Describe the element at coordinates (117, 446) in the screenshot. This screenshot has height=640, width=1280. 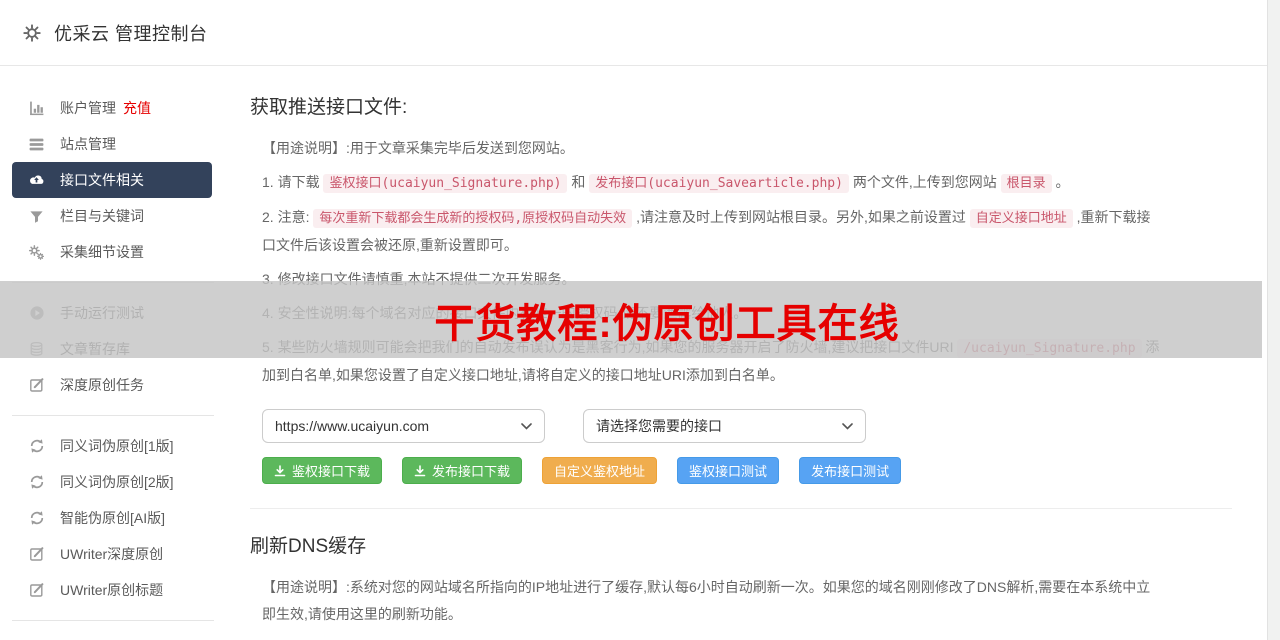
I see `sidebar-item-label: 同义词伪原创[1版]` at that location.